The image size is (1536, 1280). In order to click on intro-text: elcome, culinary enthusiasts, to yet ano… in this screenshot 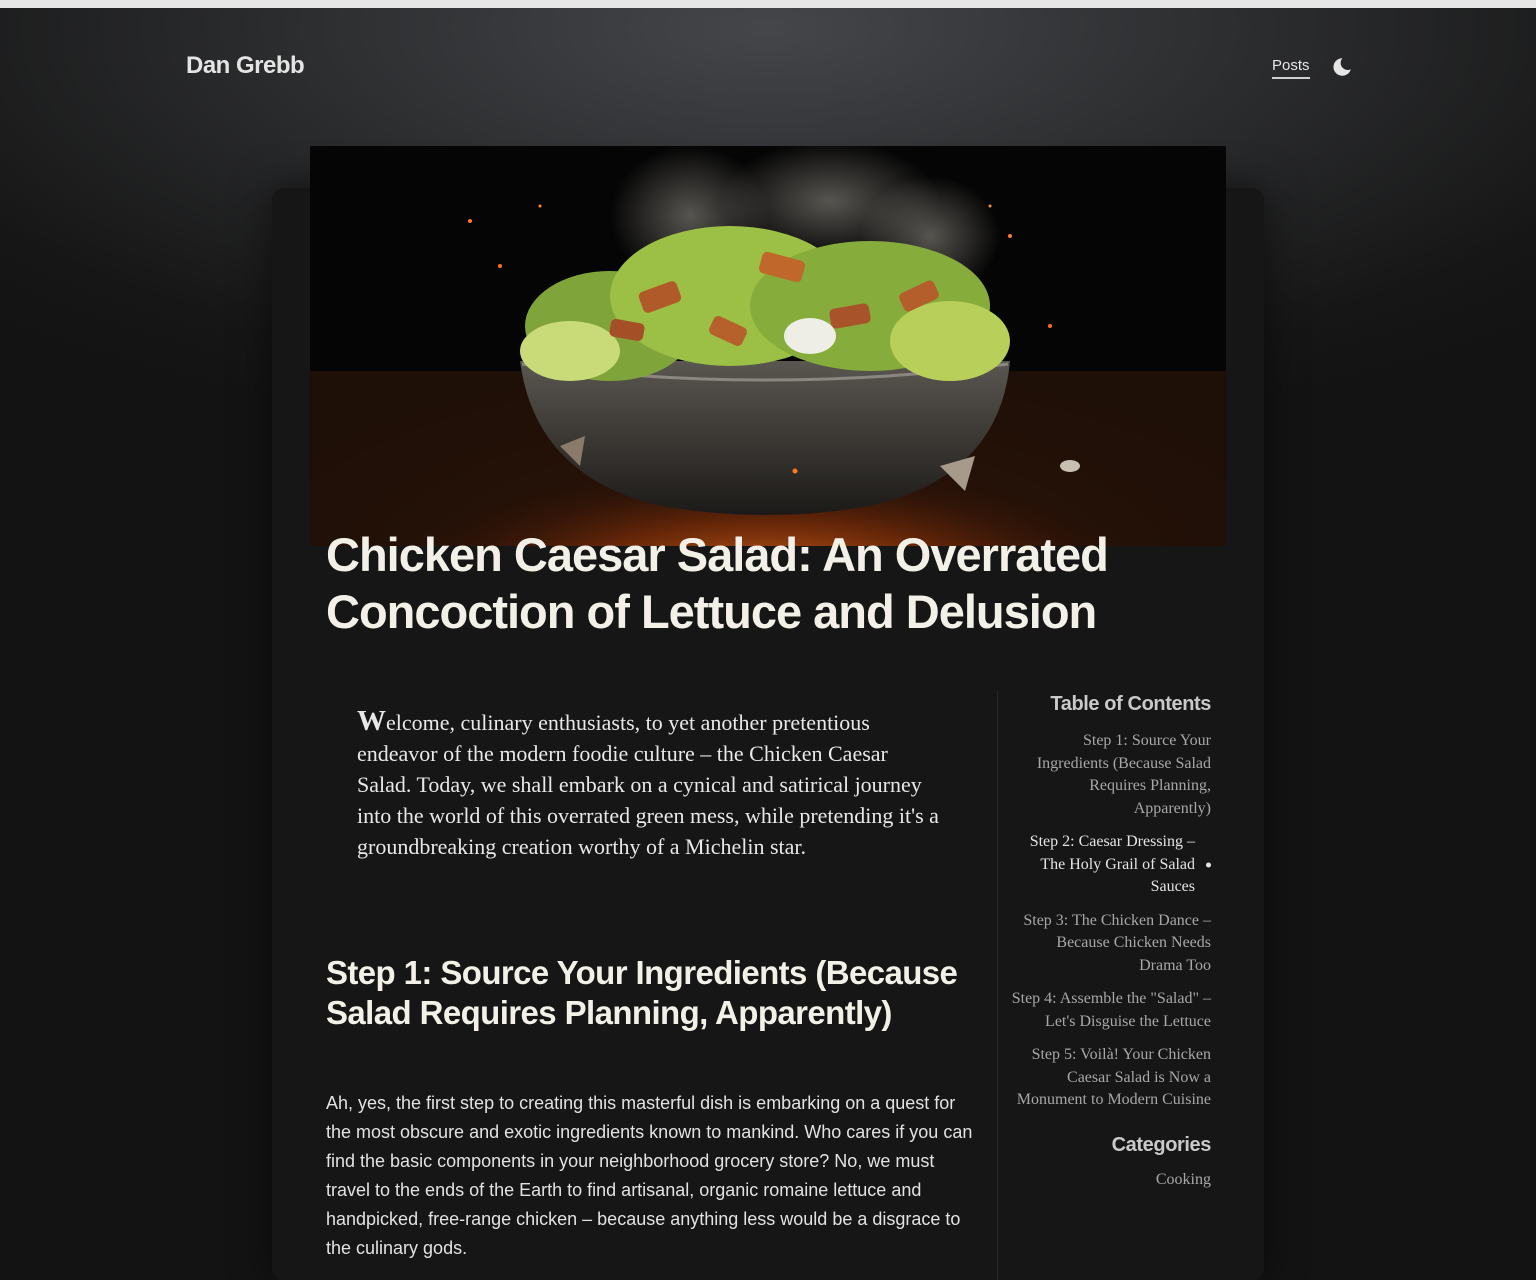, I will do `click(648, 784)`.